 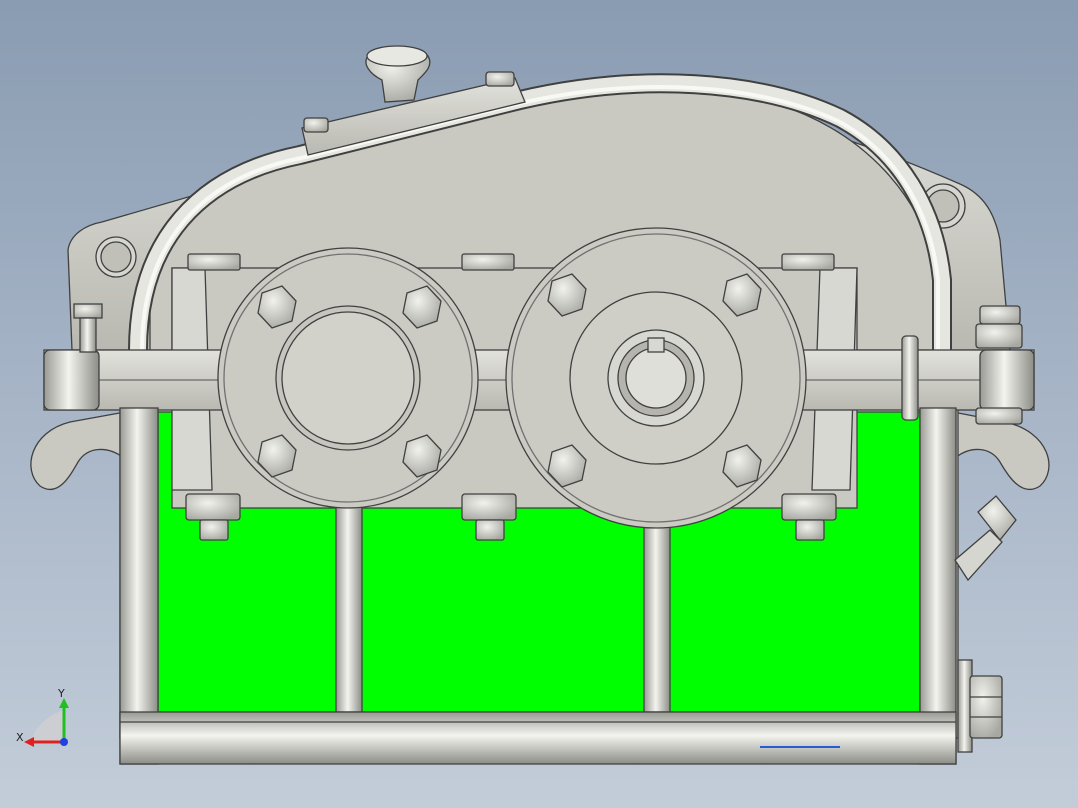 What do you see at coordinates (657, 611) in the screenshot?
I see `rib-right` at bounding box center [657, 611].